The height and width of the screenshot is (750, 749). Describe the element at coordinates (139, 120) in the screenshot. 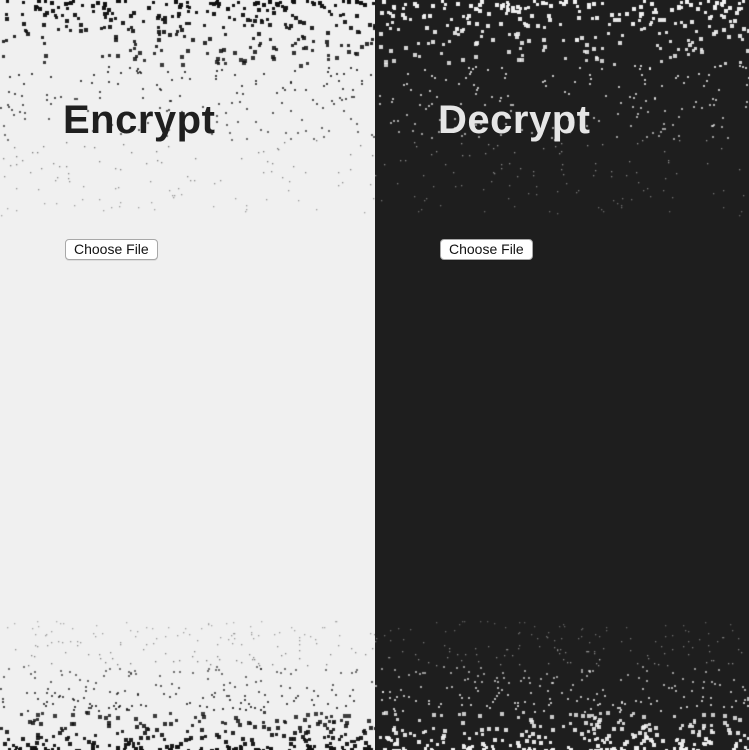

I see `encrypt-title: Encrypt` at that location.